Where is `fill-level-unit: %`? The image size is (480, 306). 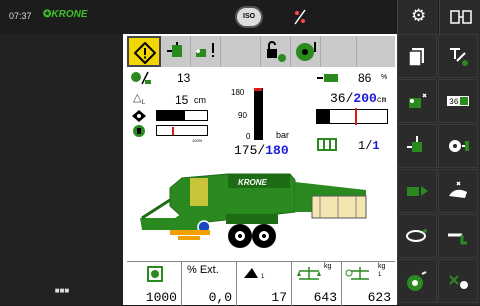
fill-level-unit: % is located at coordinates (384, 77).